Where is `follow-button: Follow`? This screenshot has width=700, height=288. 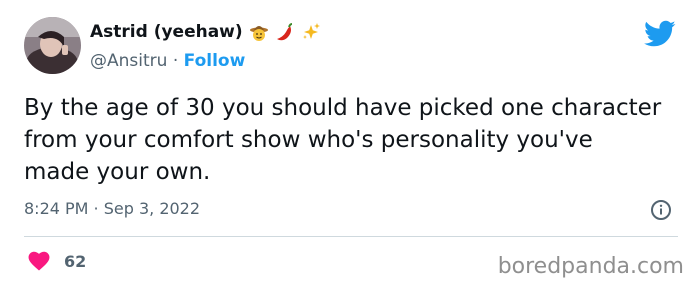 follow-button: Follow is located at coordinates (215, 61).